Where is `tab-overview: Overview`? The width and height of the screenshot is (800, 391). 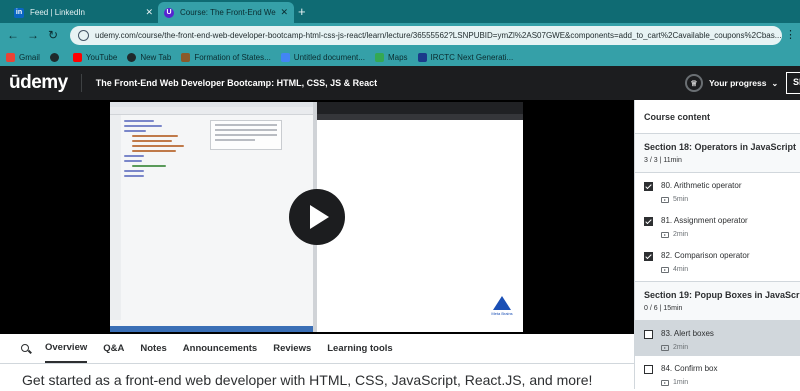 tab-overview: Overview is located at coordinates (66, 348).